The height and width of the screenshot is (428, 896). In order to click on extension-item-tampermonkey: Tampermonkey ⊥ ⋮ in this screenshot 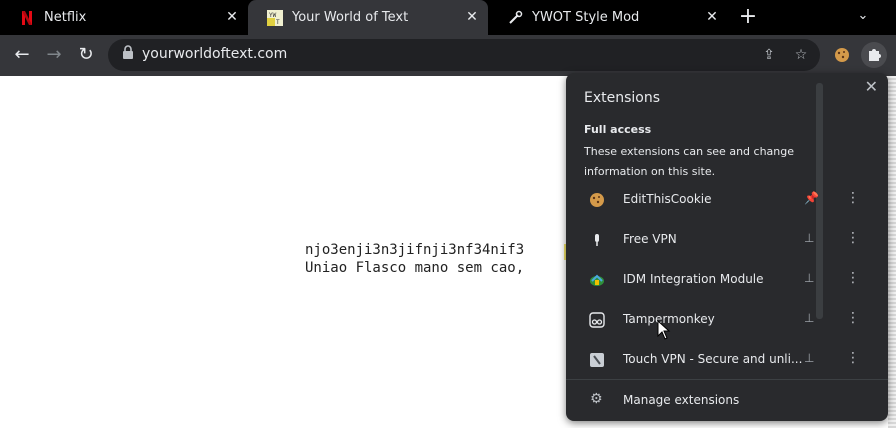, I will do `click(727, 320)`.